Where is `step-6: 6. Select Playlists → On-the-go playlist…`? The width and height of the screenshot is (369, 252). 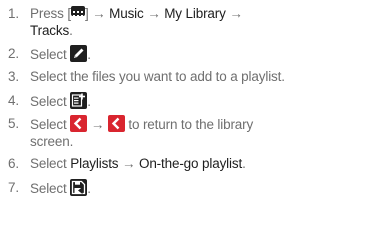
step-6: 6. Select Playlists → On-the-go playlist… is located at coordinates (185, 163).